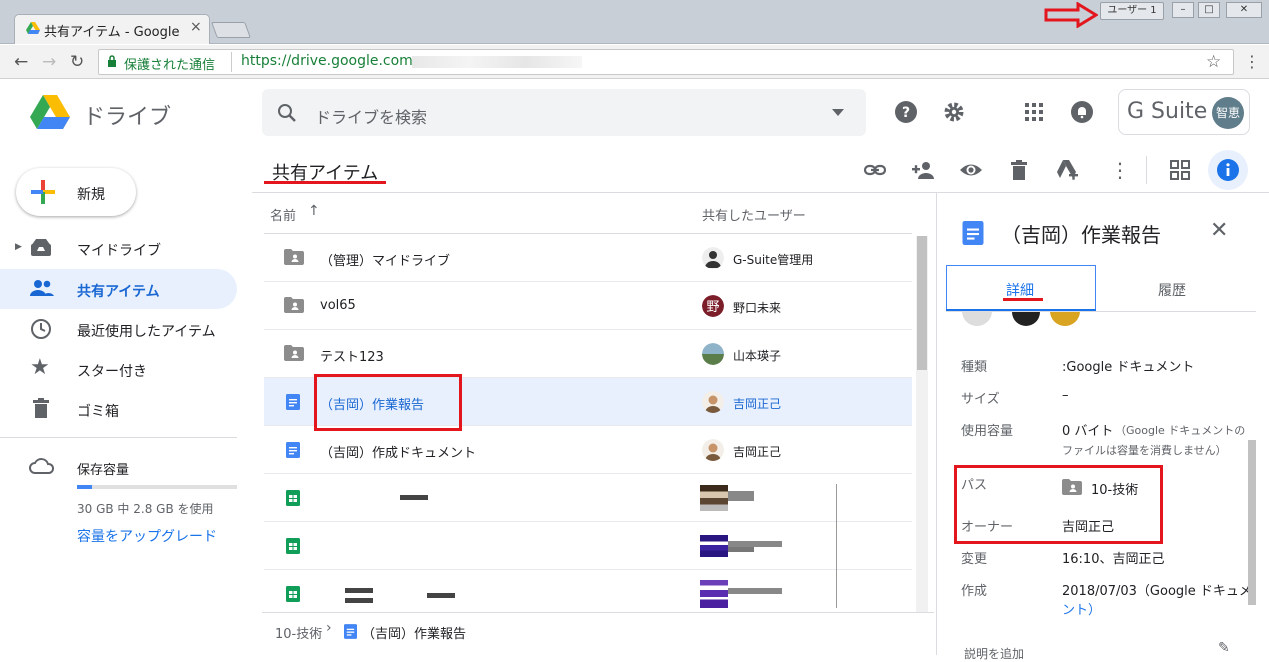 This screenshot has width=1269, height=662. Describe the element at coordinates (1183, 10) in the screenshot. I see `minimize-icon: –` at that location.